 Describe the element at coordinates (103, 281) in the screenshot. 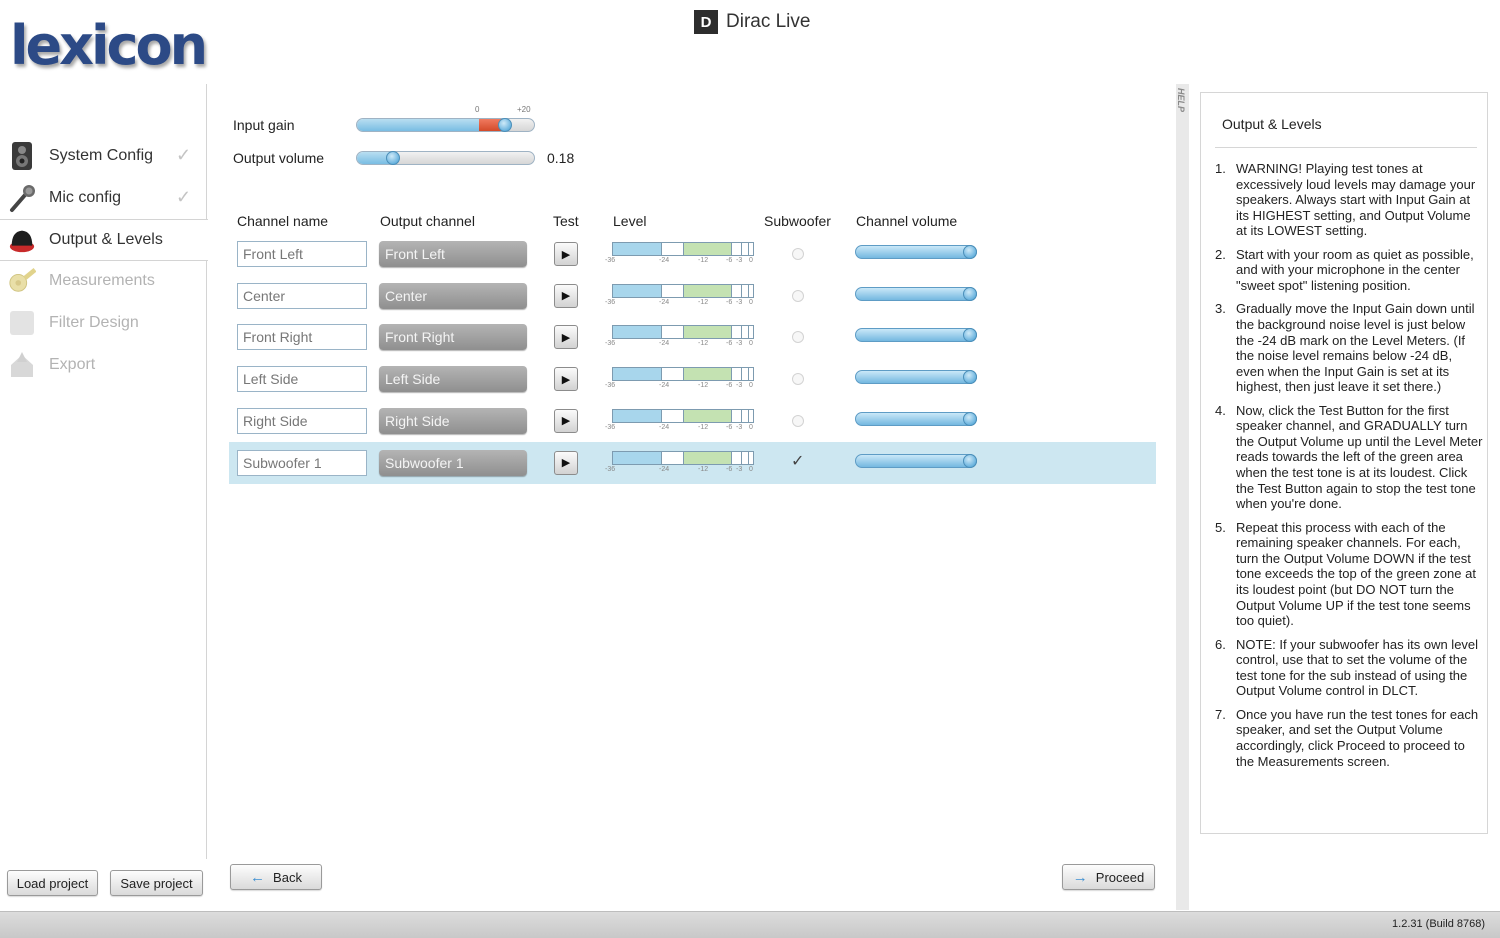

I see `sidebar-item-measurements: Measurements` at that location.